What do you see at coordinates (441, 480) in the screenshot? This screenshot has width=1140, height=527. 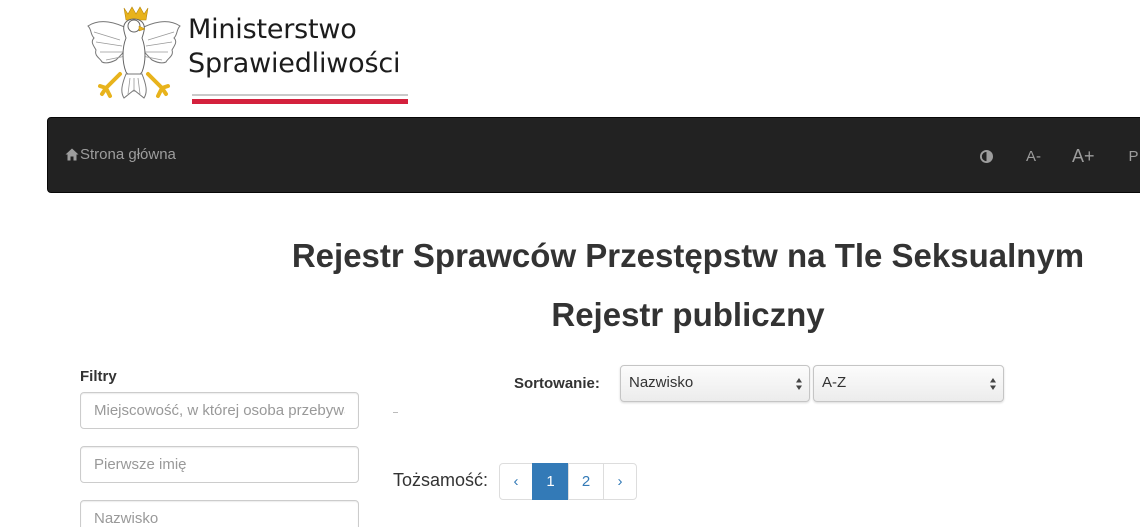 I see `identity-pagination-label: Tożsamość:` at bounding box center [441, 480].